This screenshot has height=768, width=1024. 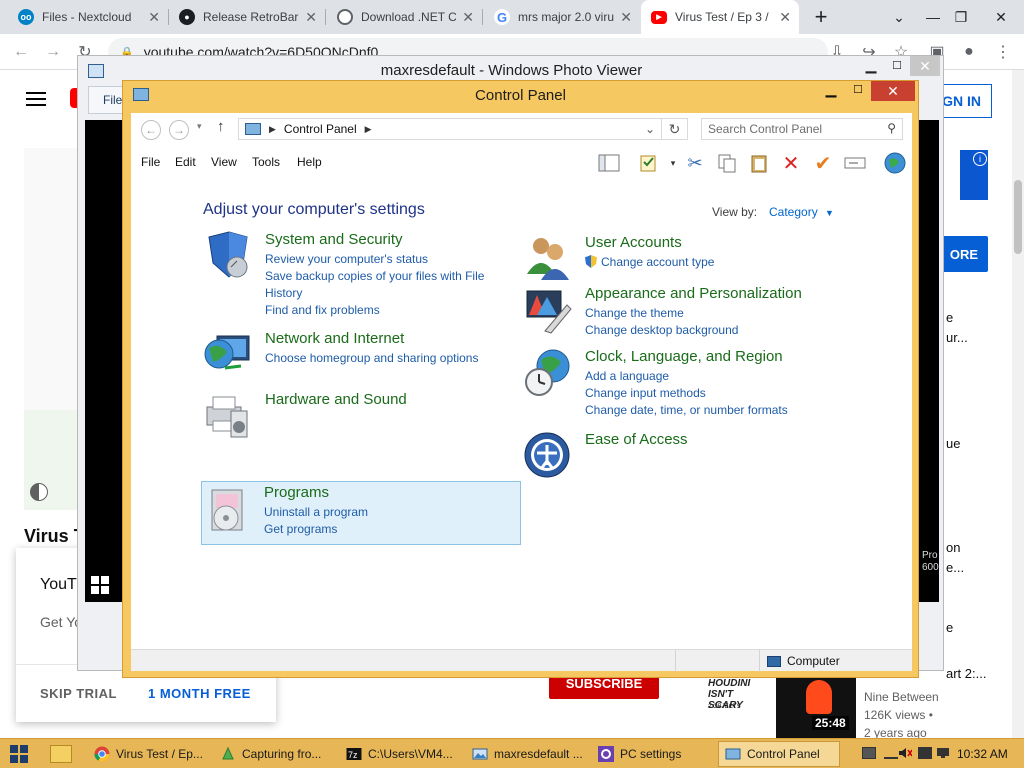 I want to click on volume-muted-icon, so click(x=905, y=753).